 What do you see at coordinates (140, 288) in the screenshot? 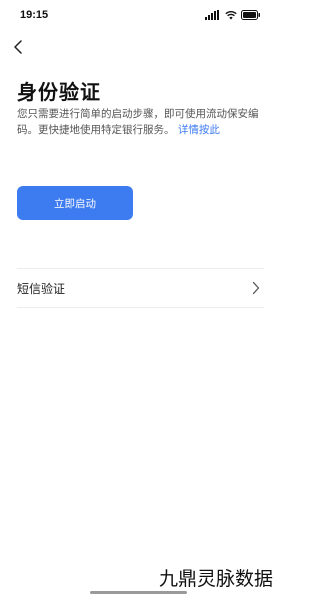
I see `sms-verification-row: 短信验证` at bounding box center [140, 288].